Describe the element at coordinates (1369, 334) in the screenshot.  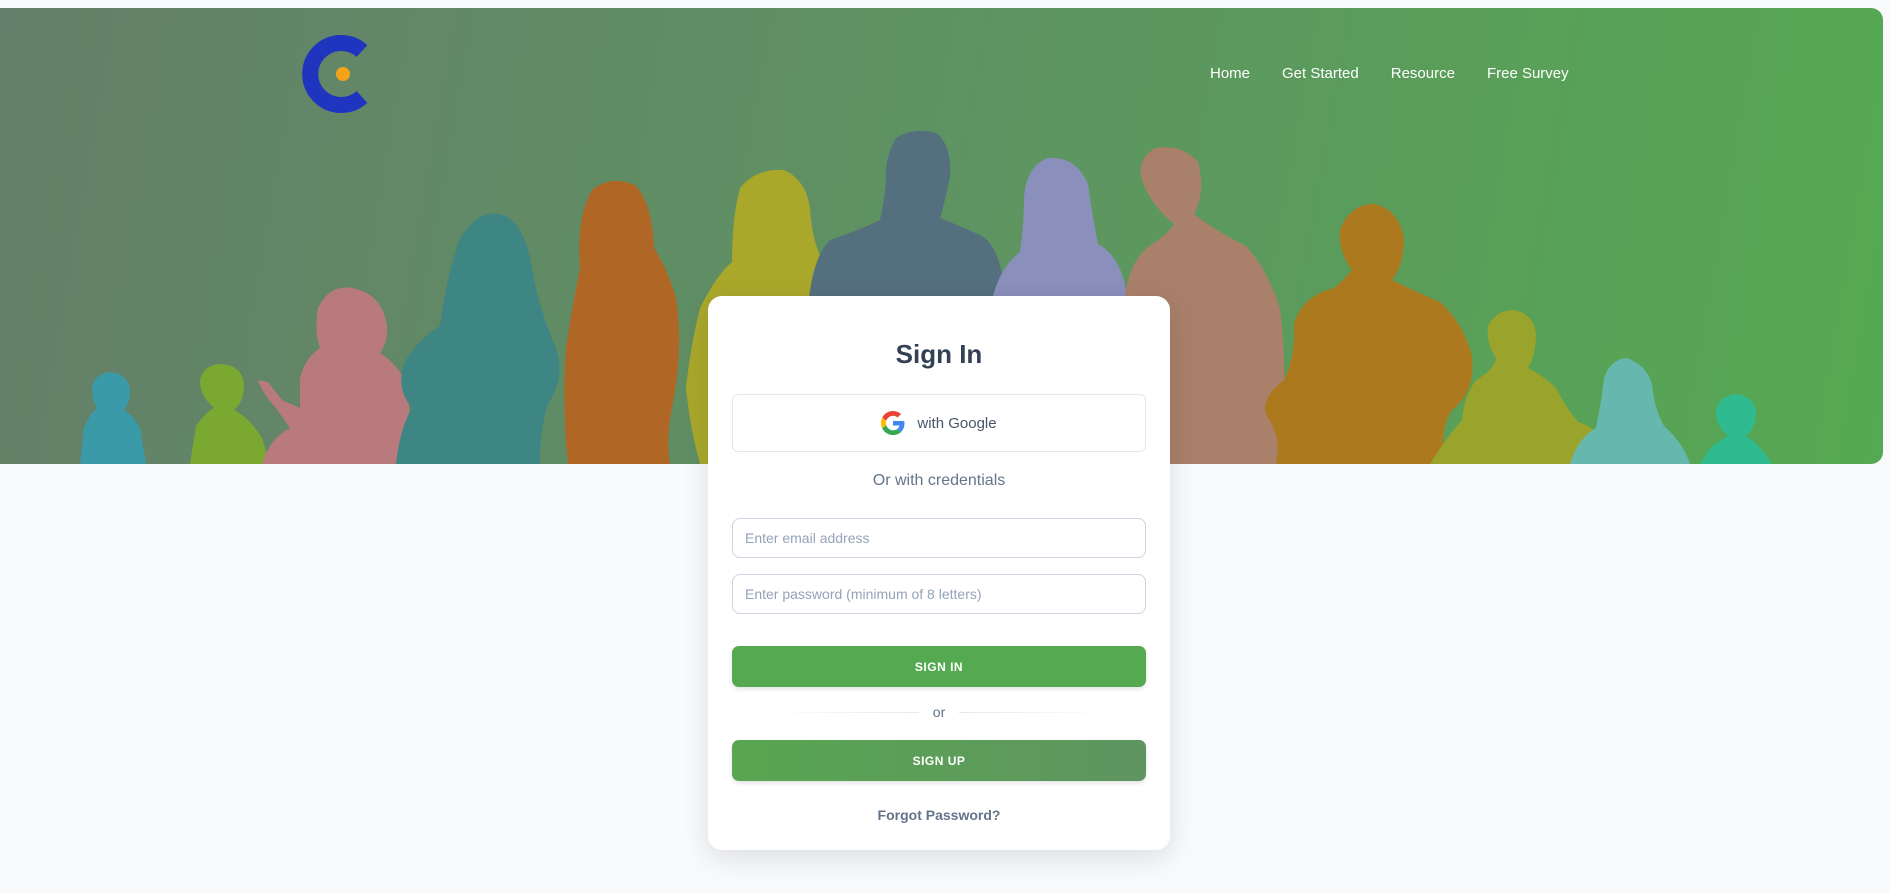
I see `silhouette-amber-woman` at that location.